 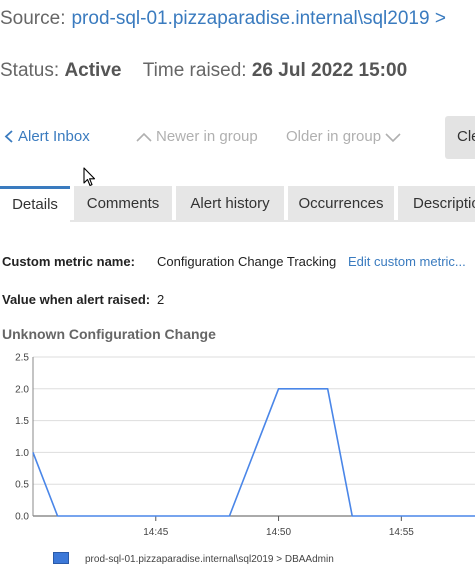 I want to click on legend-swatch, so click(x=61, y=558).